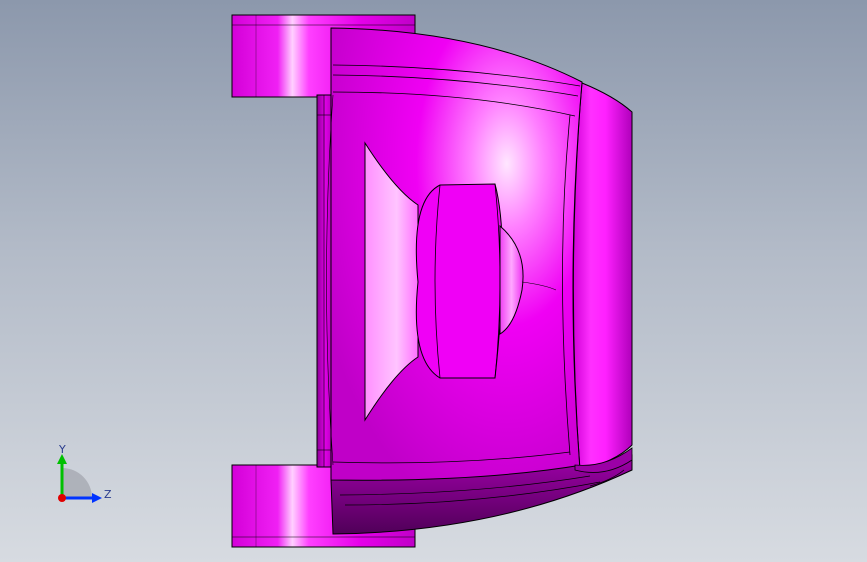  What do you see at coordinates (108, 494) in the screenshot?
I see `z-axis-label: Z` at bounding box center [108, 494].